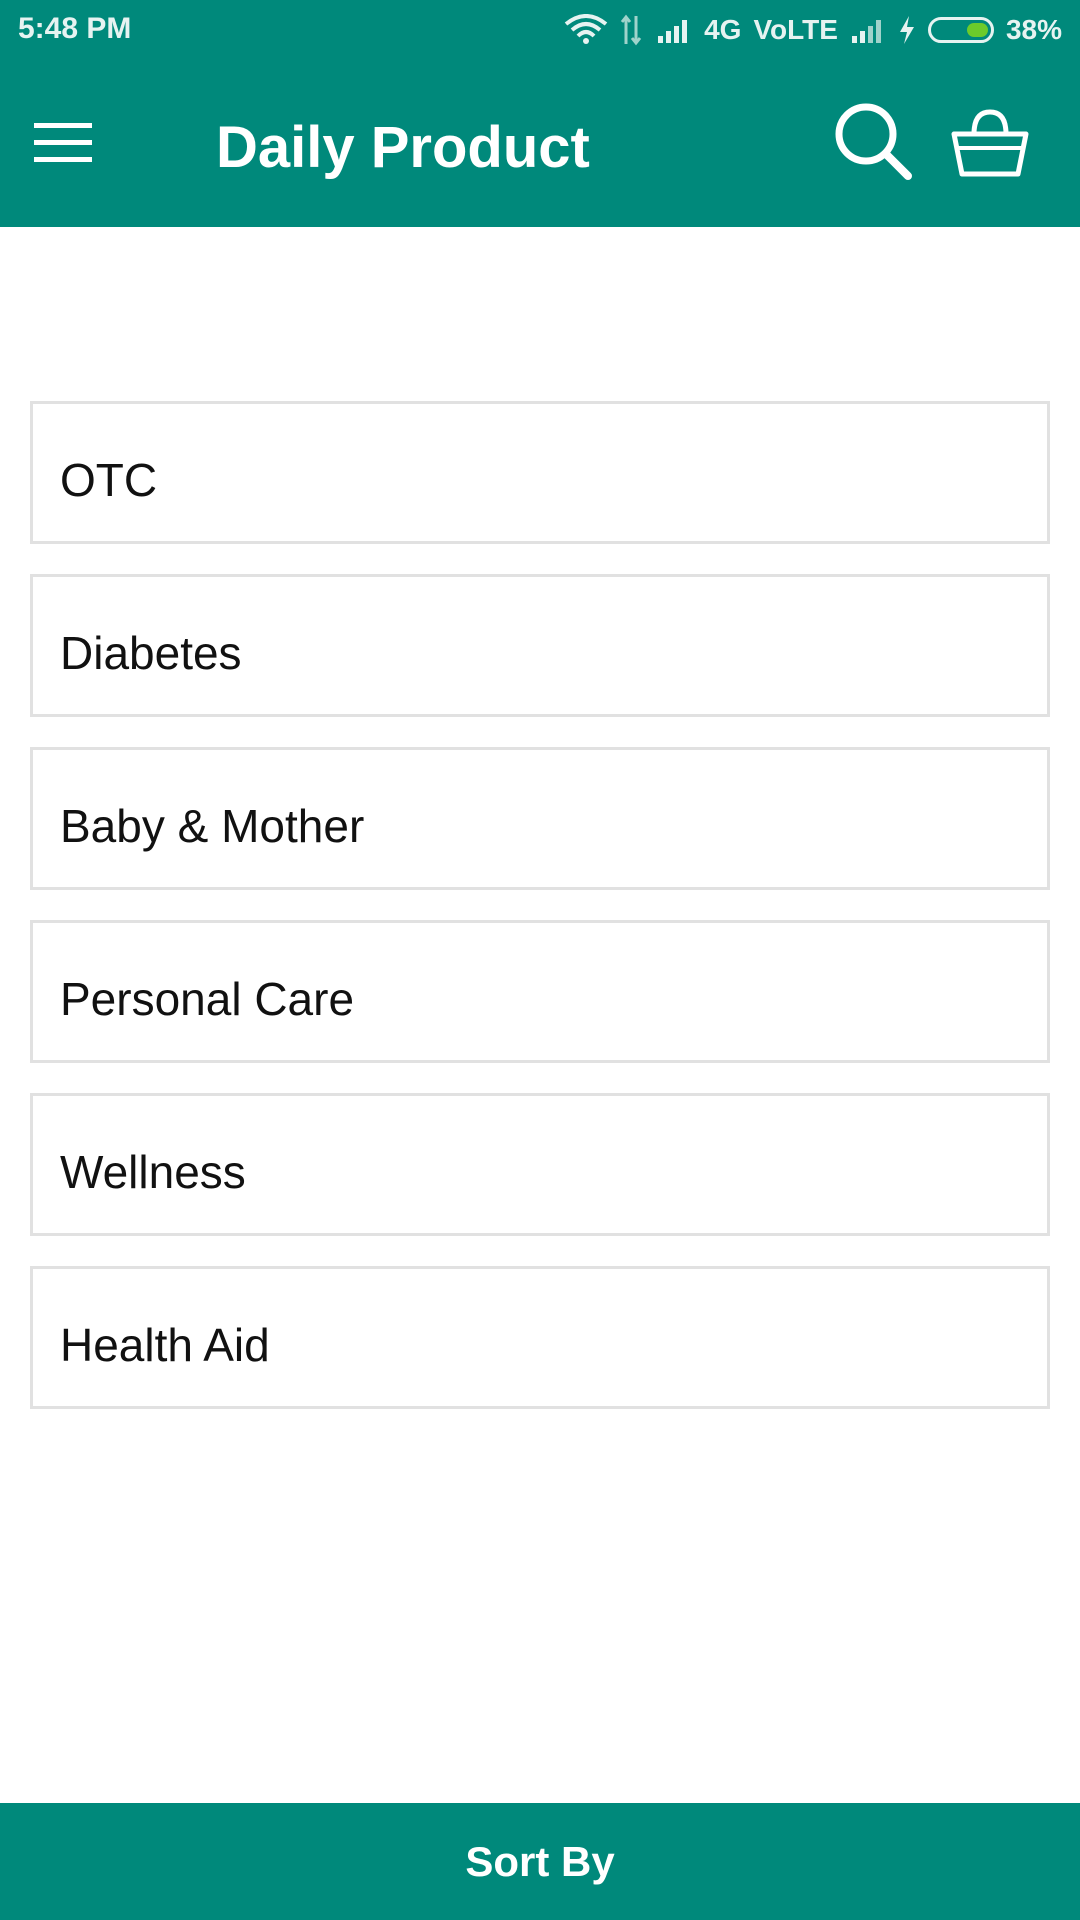 The image size is (1080, 1920). What do you see at coordinates (109, 479) in the screenshot?
I see `category-label: OTC` at bounding box center [109, 479].